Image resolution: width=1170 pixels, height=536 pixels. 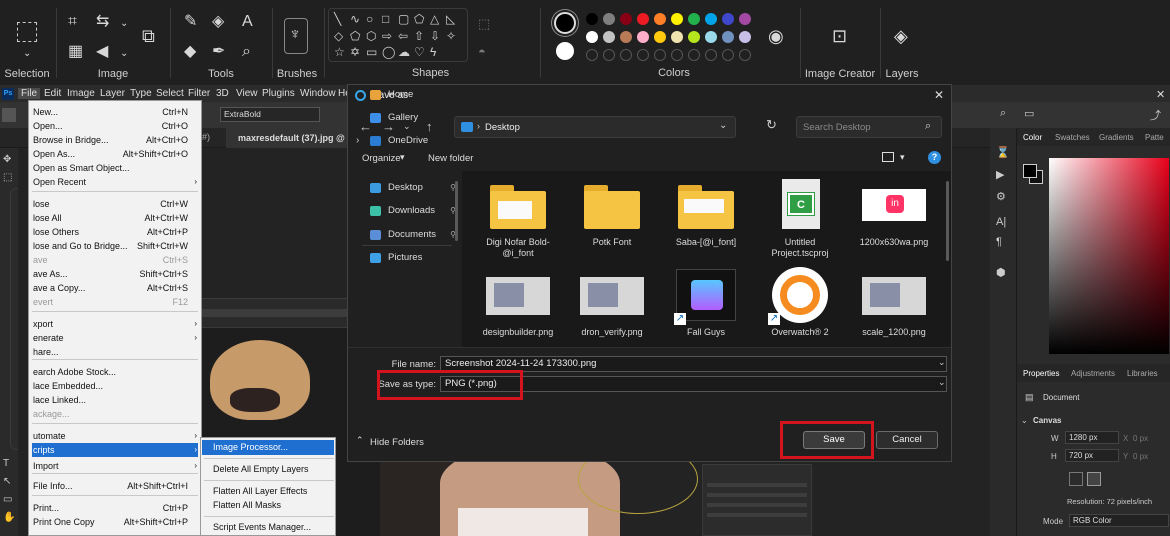 What do you see at coordinates (869, 127) in the screenshot?
I see `search-box: Search Desktop ⌕` at bounding box center [869, 127].